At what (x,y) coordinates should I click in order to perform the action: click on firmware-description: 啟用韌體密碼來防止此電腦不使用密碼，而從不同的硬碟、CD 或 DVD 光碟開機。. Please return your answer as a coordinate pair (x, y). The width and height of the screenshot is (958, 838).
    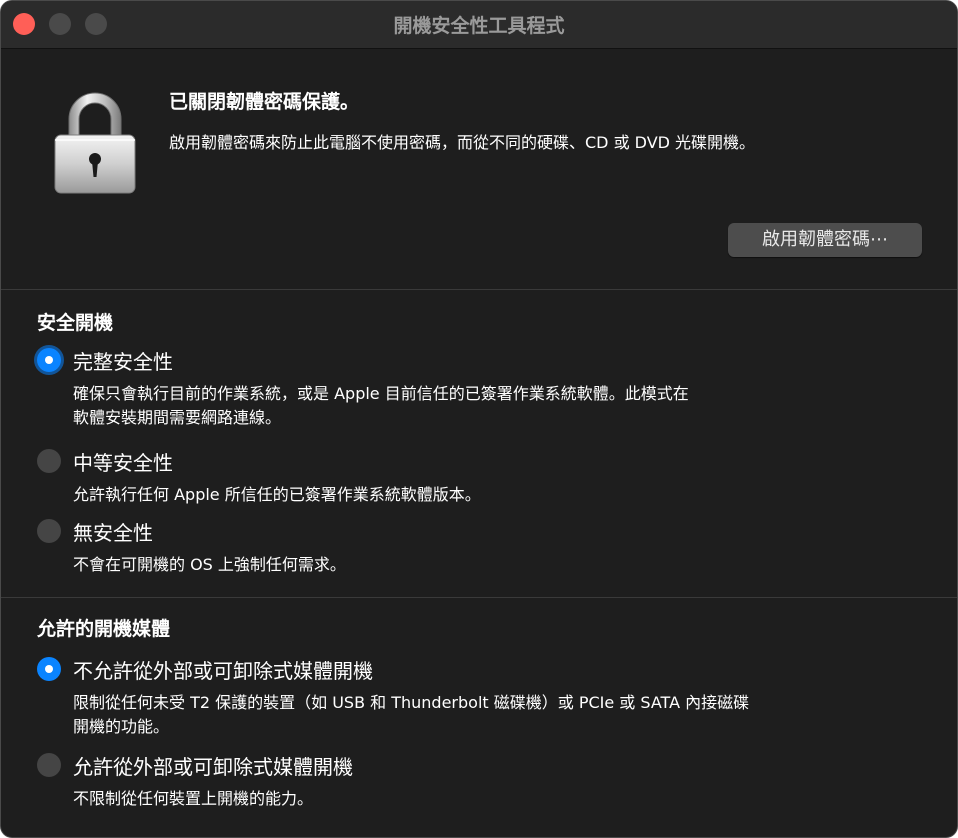
    Looking at the image, I should click on (462, 142).